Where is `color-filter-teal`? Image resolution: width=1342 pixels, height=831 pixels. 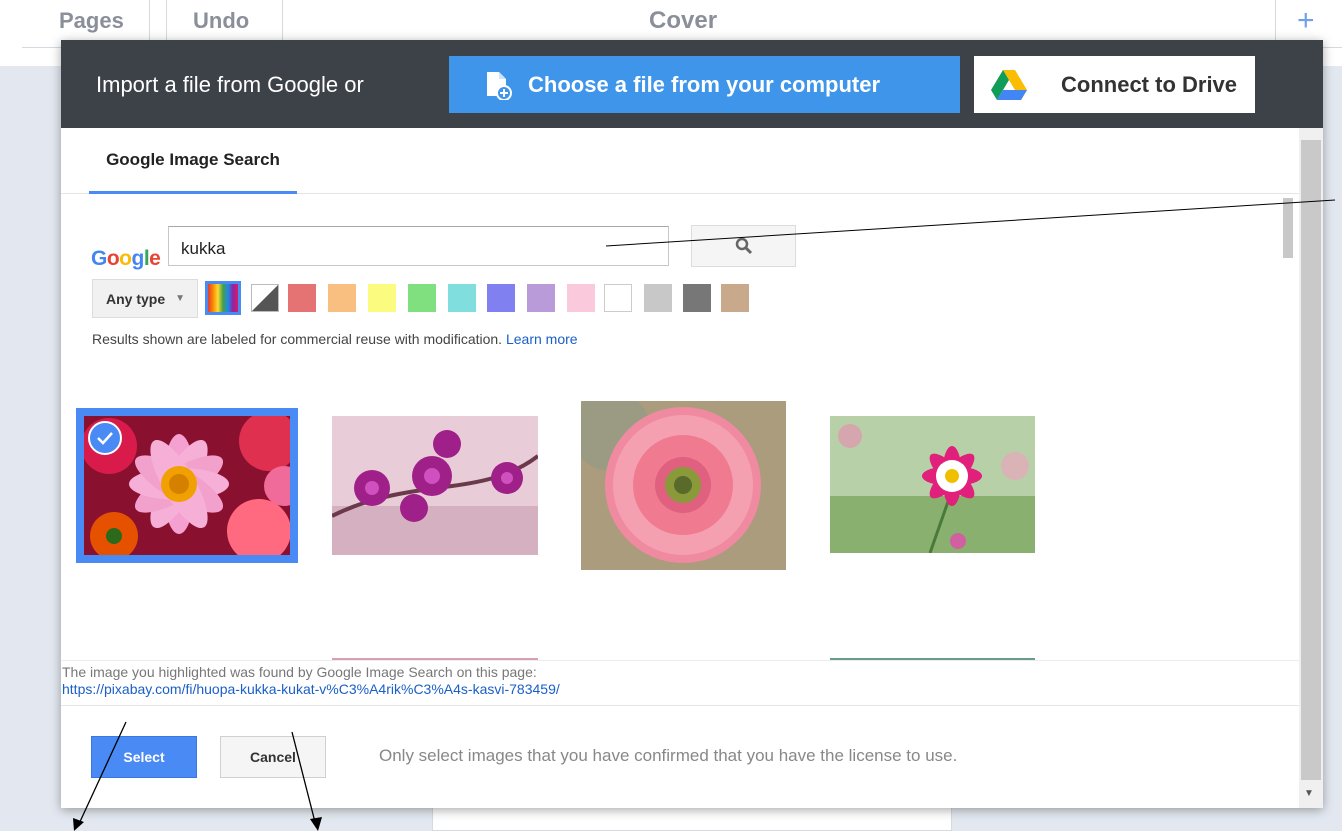 color-filter-teal is located at coordinates (462, 298).